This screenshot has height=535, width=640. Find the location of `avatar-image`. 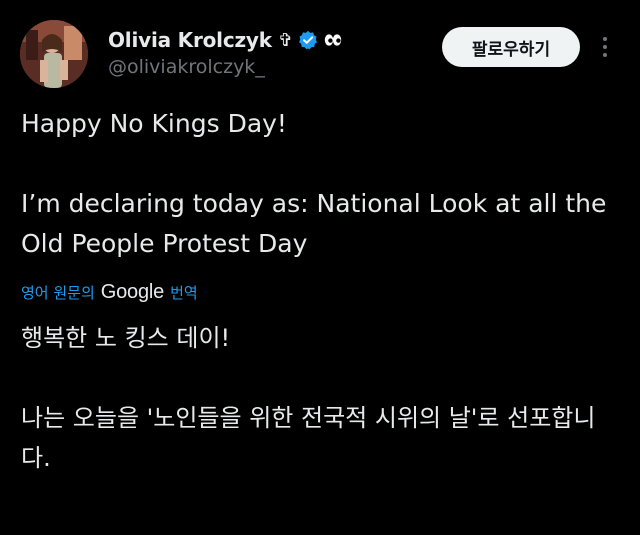

avatar-image is located at coordinates (54, 54).